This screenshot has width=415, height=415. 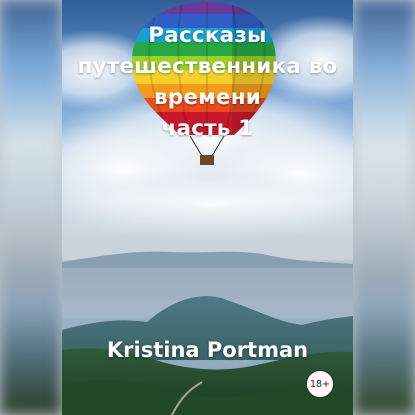 I want to click on book-author: Kristina Portman, so click(x=207, y=350).